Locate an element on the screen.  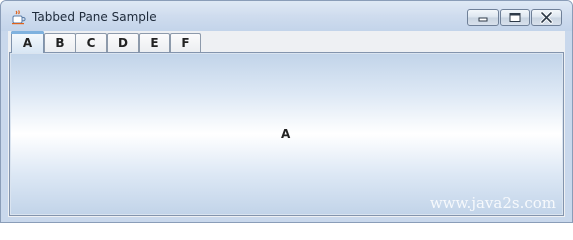
minimize-button is located at coordinates (483, 17).